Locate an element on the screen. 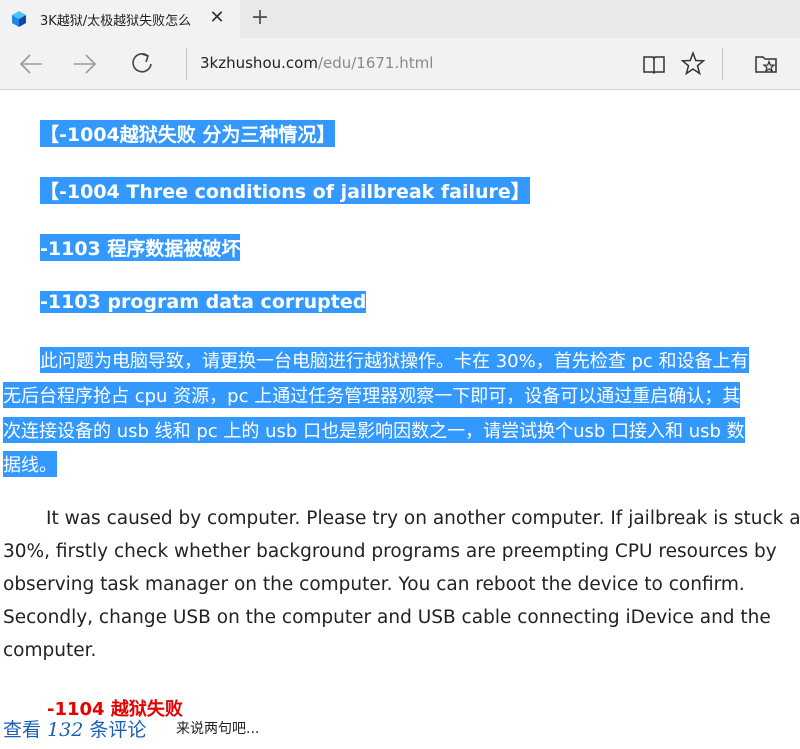  refresh-button is located at coordinates (142, 64).